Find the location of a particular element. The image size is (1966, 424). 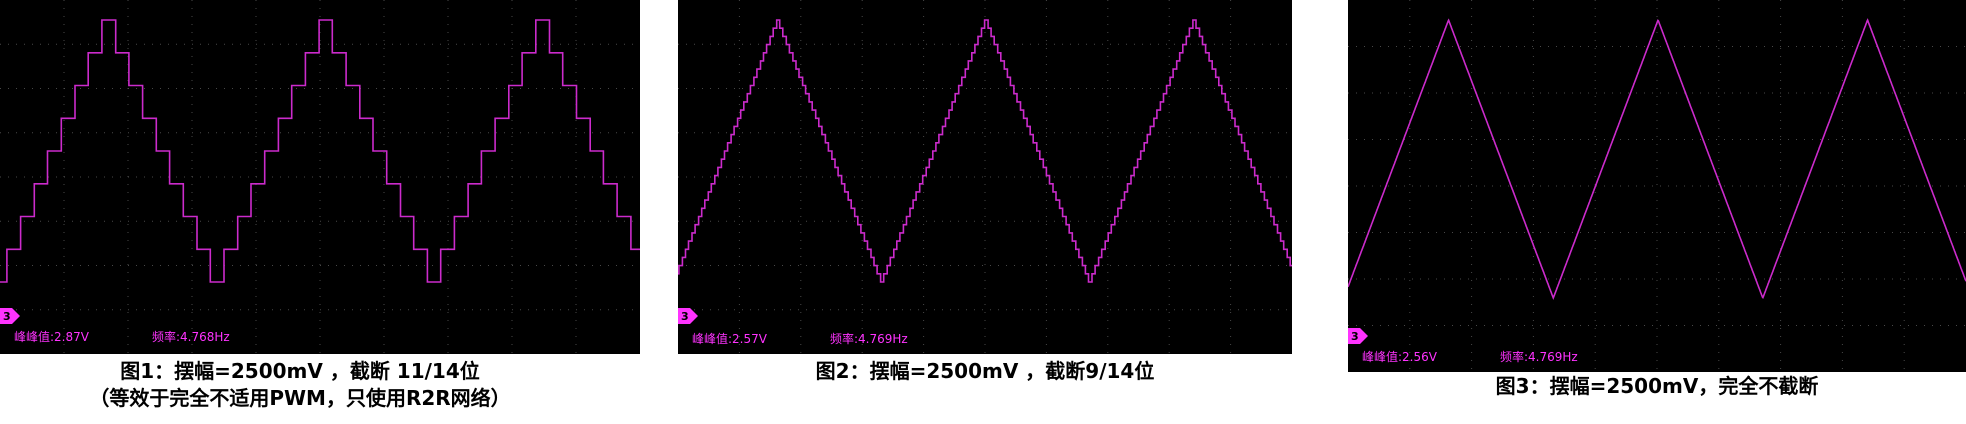

peak-to-peak-readout: 峰峰值:2.87V is located at coordinates (52, 336).